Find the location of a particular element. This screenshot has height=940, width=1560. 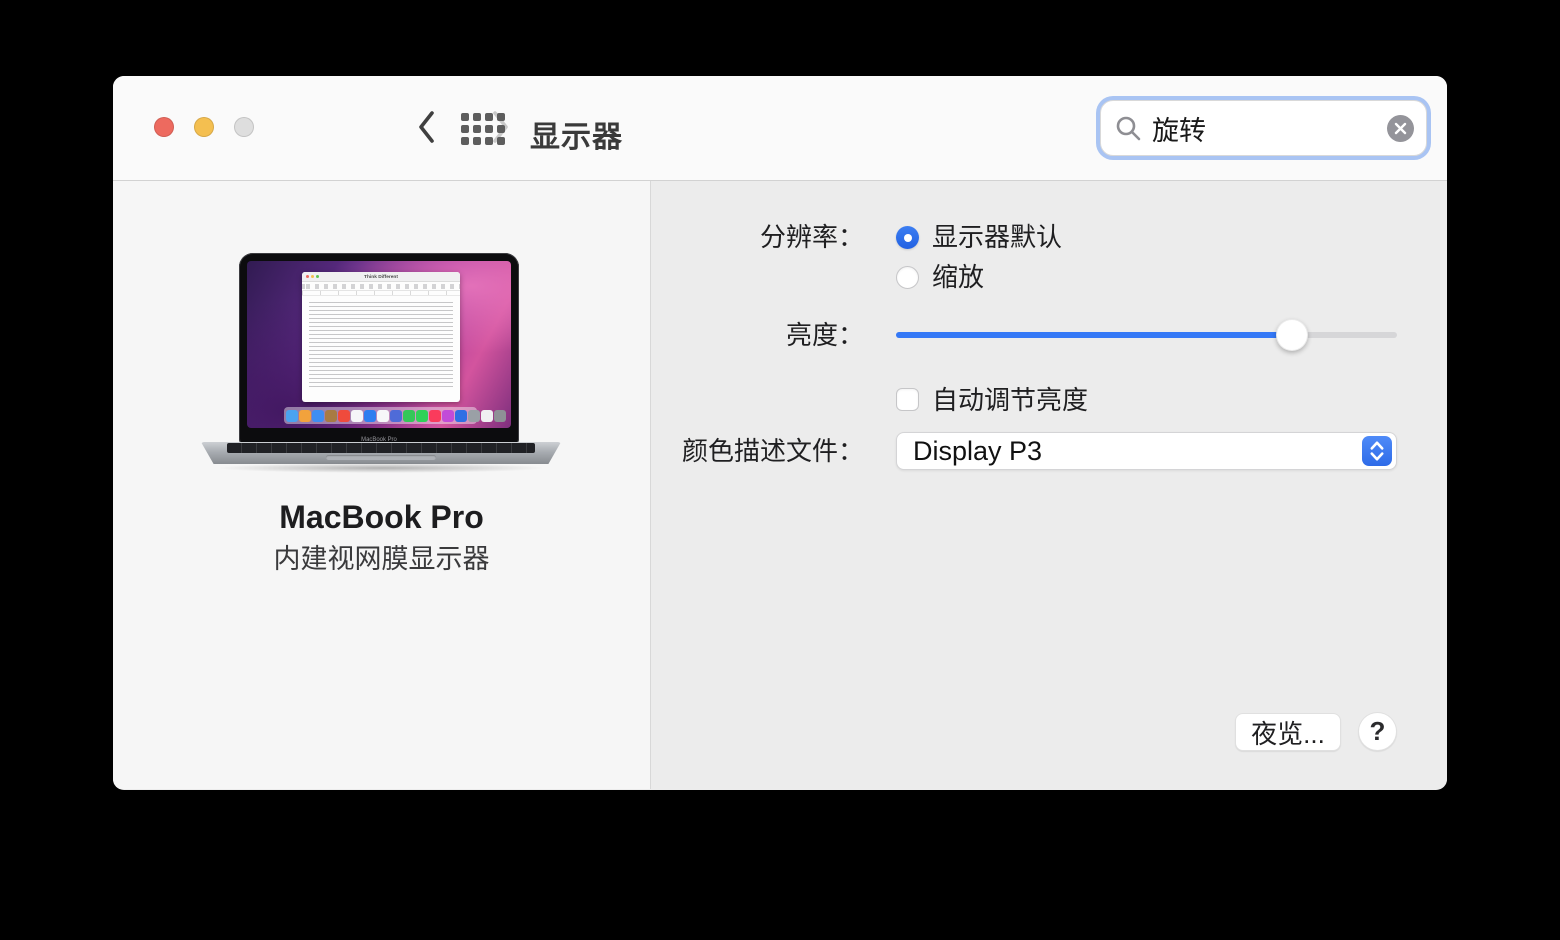

laptop-base is located at coordinates (381, 453).